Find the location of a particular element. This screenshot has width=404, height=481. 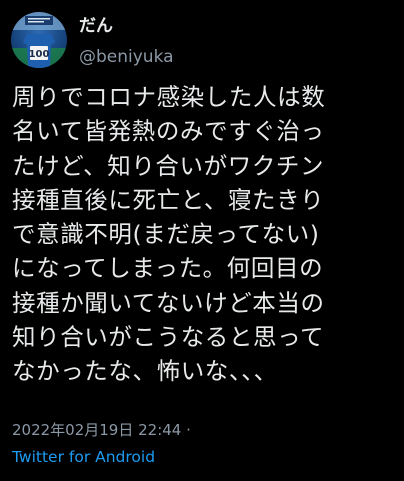

user-avatar: 100 is located at coordinates (39, 40).